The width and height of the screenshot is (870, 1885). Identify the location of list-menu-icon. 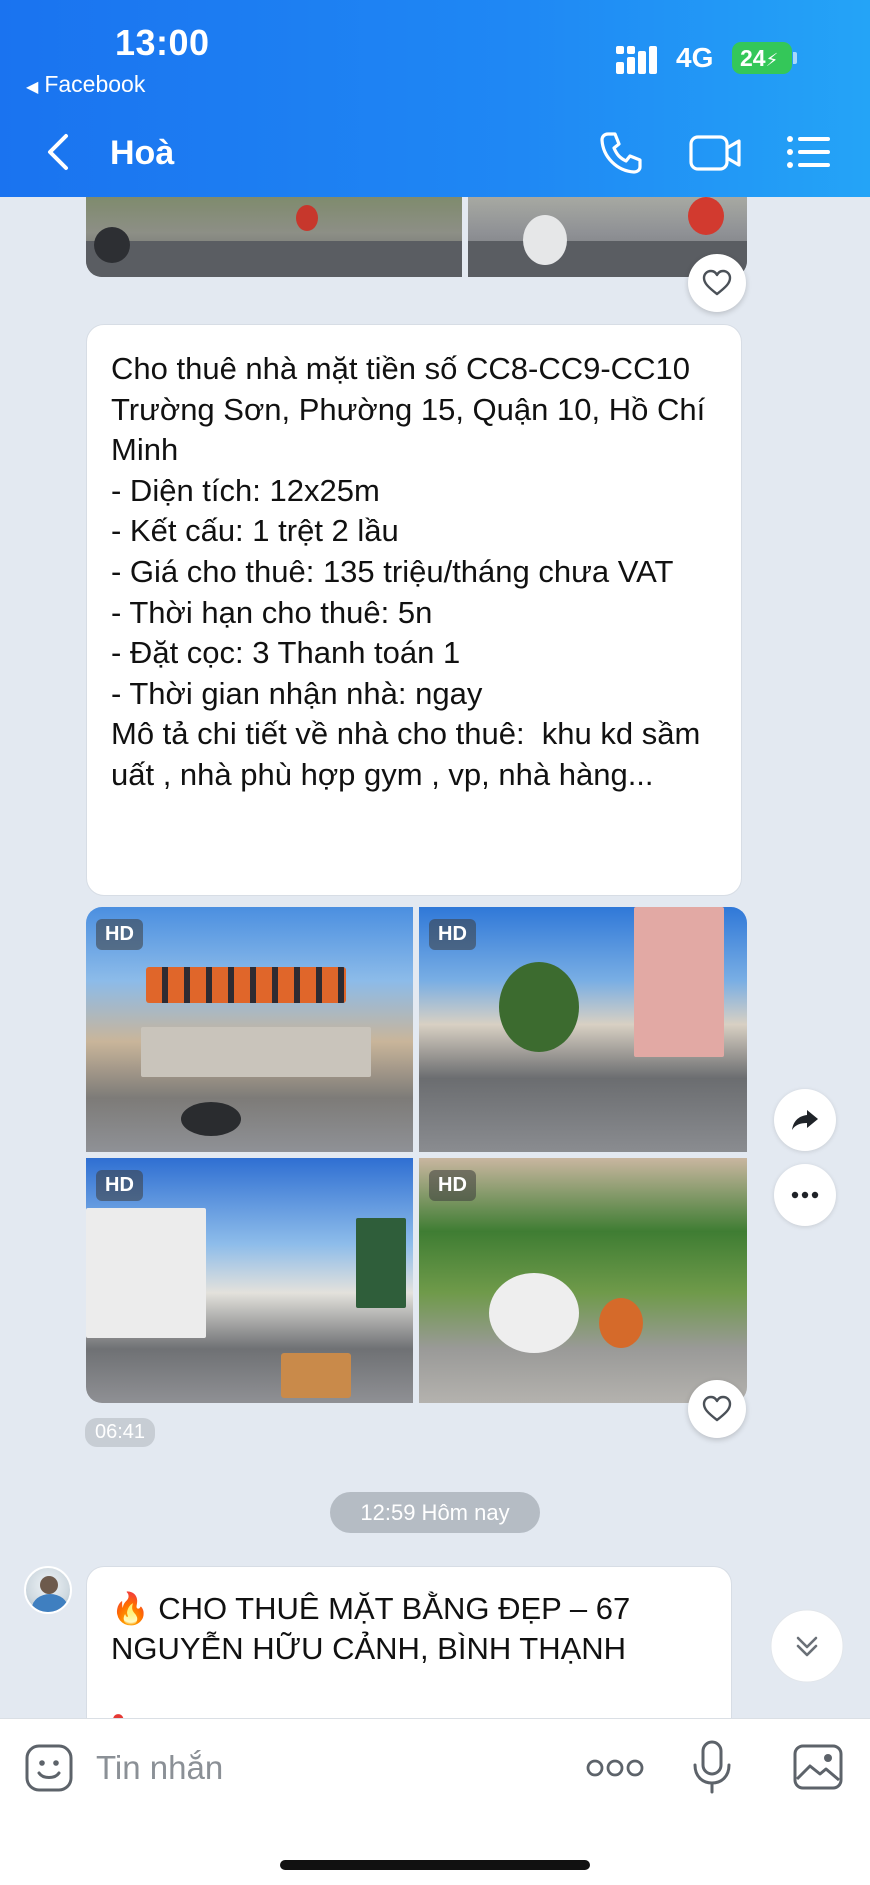
(809, 152).